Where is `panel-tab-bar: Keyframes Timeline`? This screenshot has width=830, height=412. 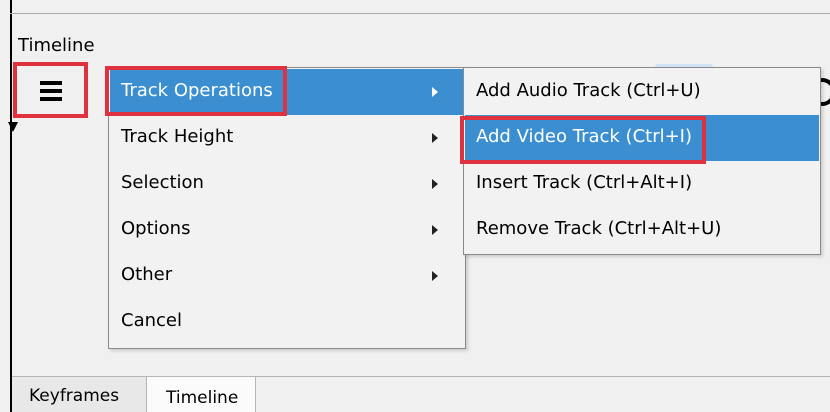 panel-tab-bar: Keyframes Timeline is located at coordinates (415, 394).